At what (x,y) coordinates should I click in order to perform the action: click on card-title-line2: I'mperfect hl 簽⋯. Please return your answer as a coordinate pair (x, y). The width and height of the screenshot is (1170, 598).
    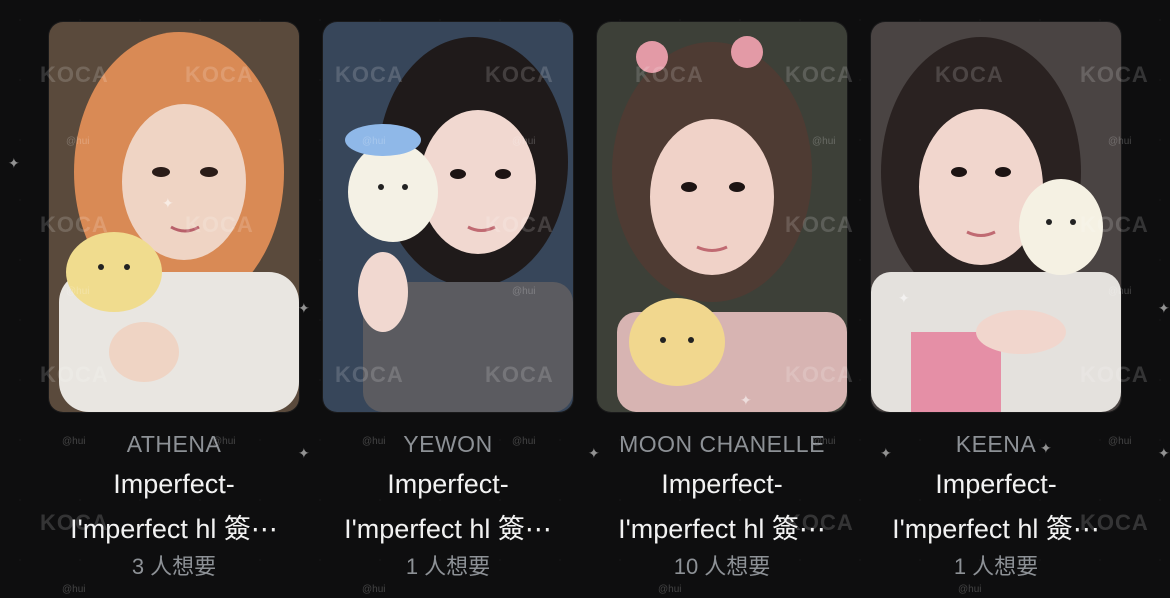
    Looking at the image, I should click on (996, 529).